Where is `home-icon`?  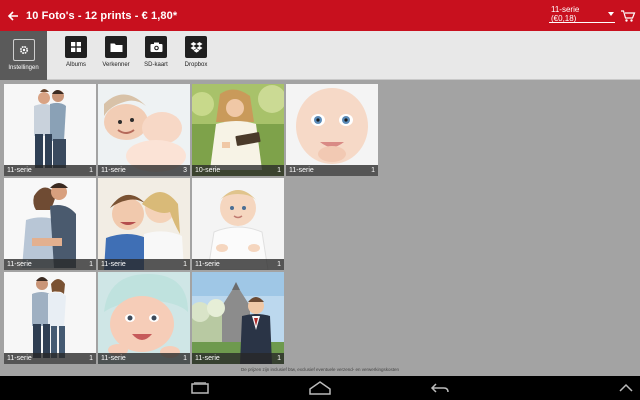
home-icon is located at coordinates (320, 388).